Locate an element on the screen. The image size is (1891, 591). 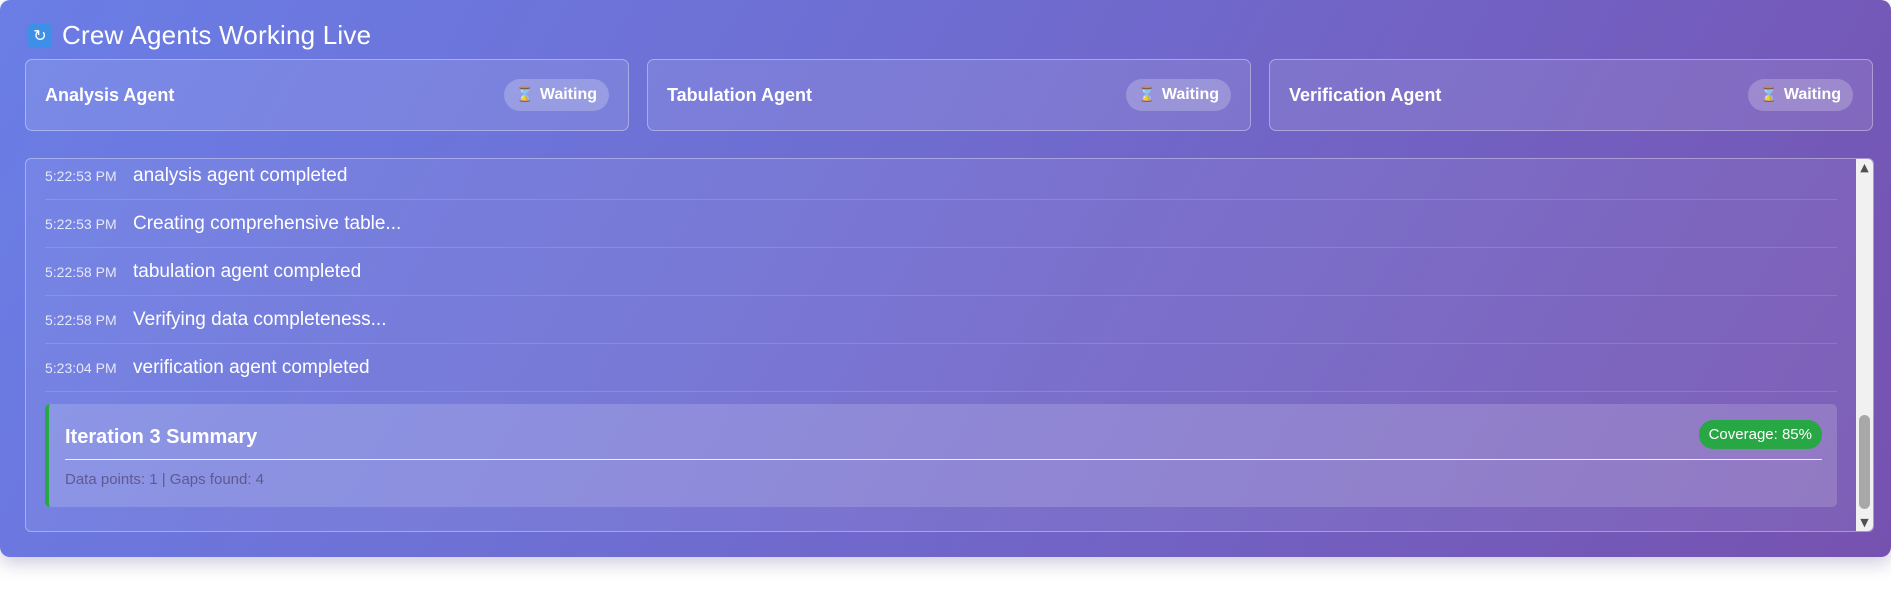
log-entry: 5:22:53 PM analysis agent completed is located at coordinates (941, 179).